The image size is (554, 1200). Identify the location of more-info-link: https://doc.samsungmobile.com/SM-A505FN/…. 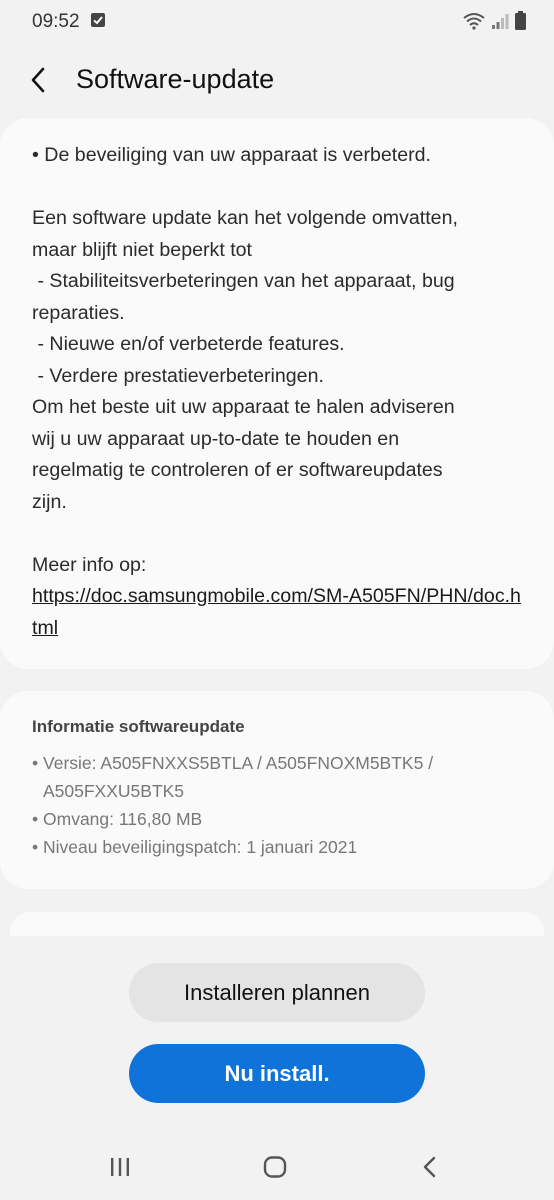
(277, 612).